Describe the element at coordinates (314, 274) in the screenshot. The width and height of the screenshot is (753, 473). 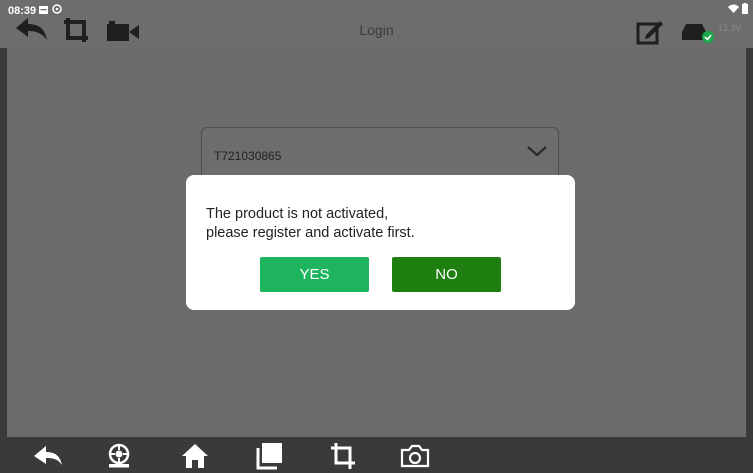
I see `yes-button: YES` at that location.